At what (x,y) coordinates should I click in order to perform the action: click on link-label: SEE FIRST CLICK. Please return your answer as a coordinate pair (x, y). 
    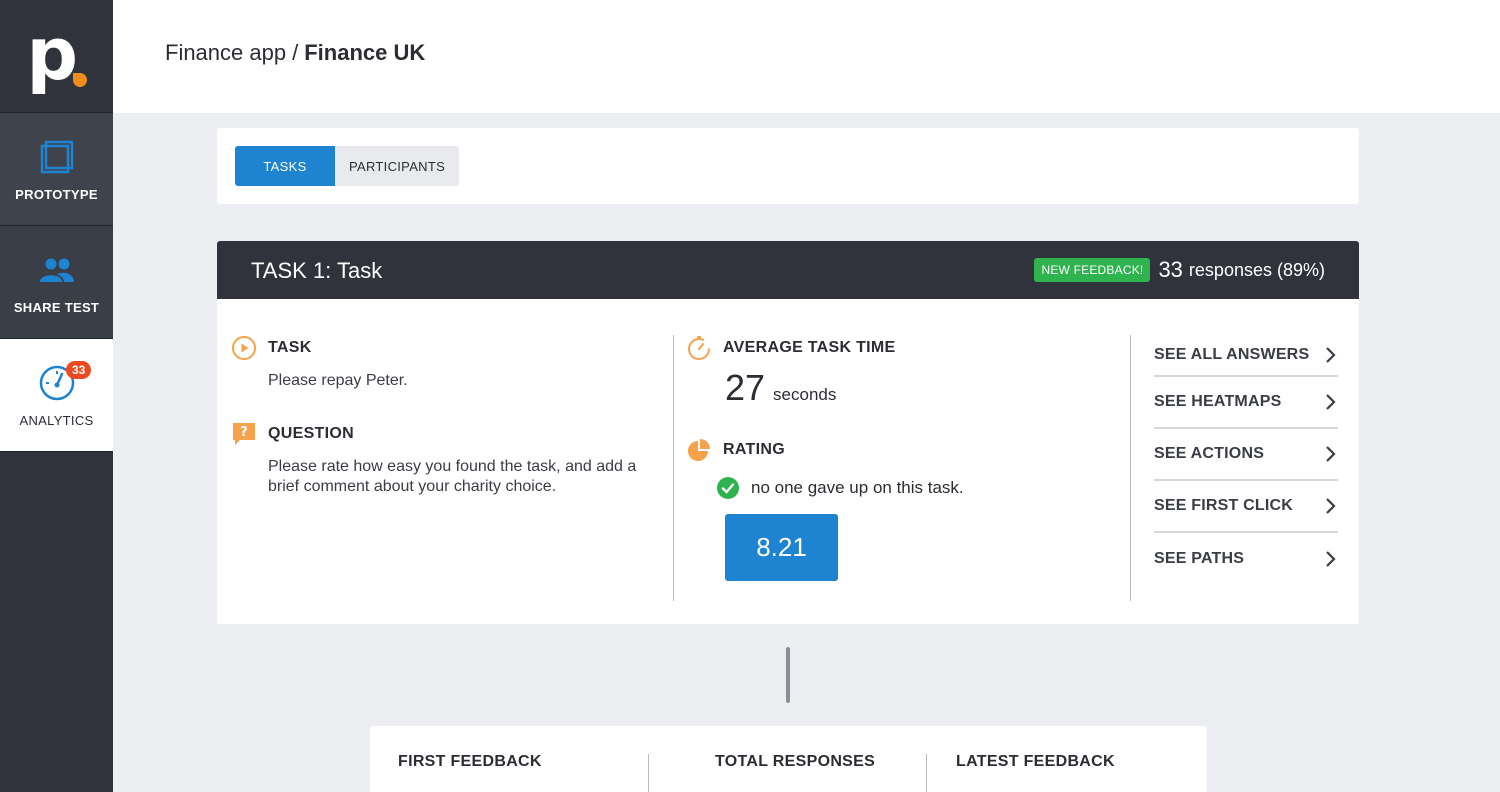
    Looking at the image, I should click on (1224, 505).